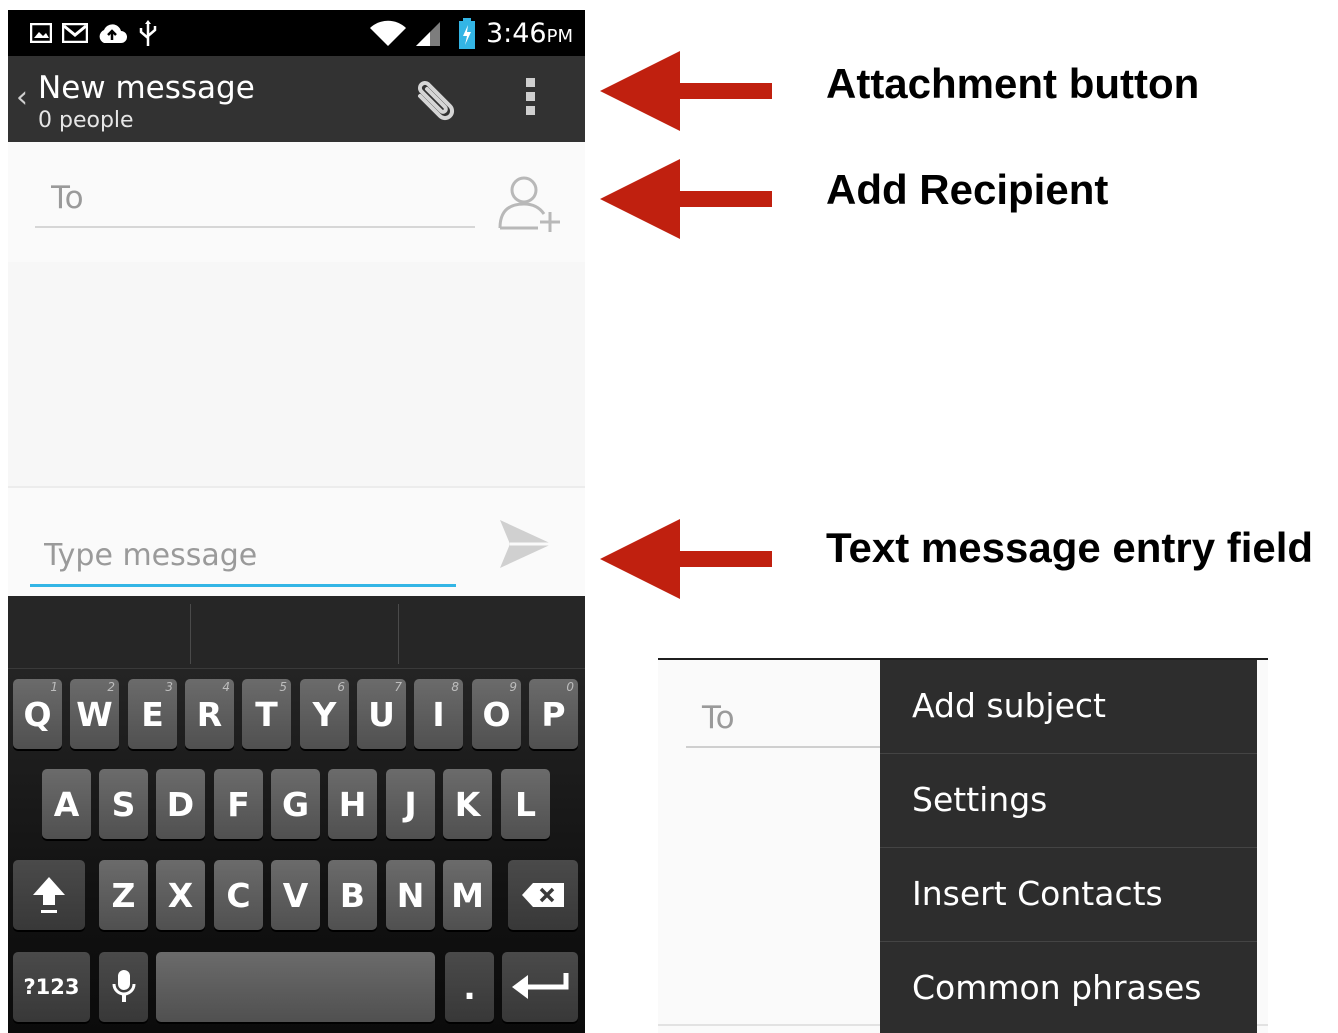 This screenshot has height=1033, width=1338. What do you see at coordinates (266, 714) in the screenshot?
I see `key-t: T5` at bounding box center [266, 714].